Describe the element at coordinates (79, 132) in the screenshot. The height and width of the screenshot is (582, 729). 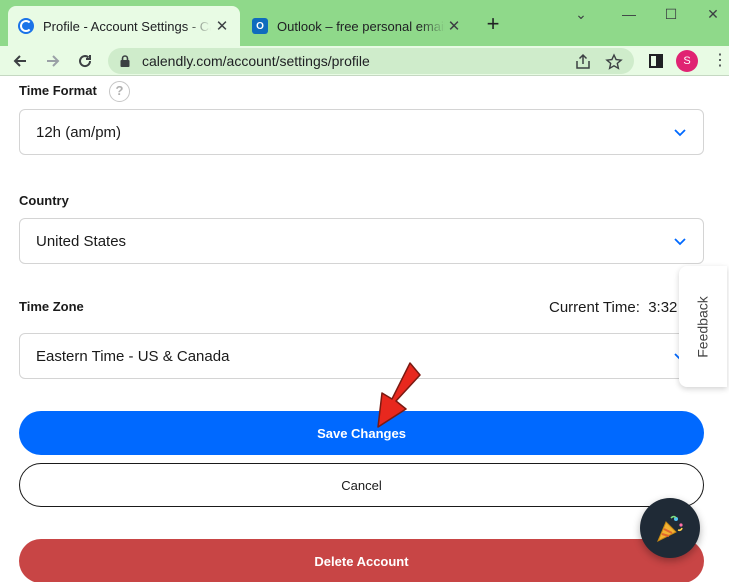
I see `time-format-value: 12h (am/pm)` at that location.